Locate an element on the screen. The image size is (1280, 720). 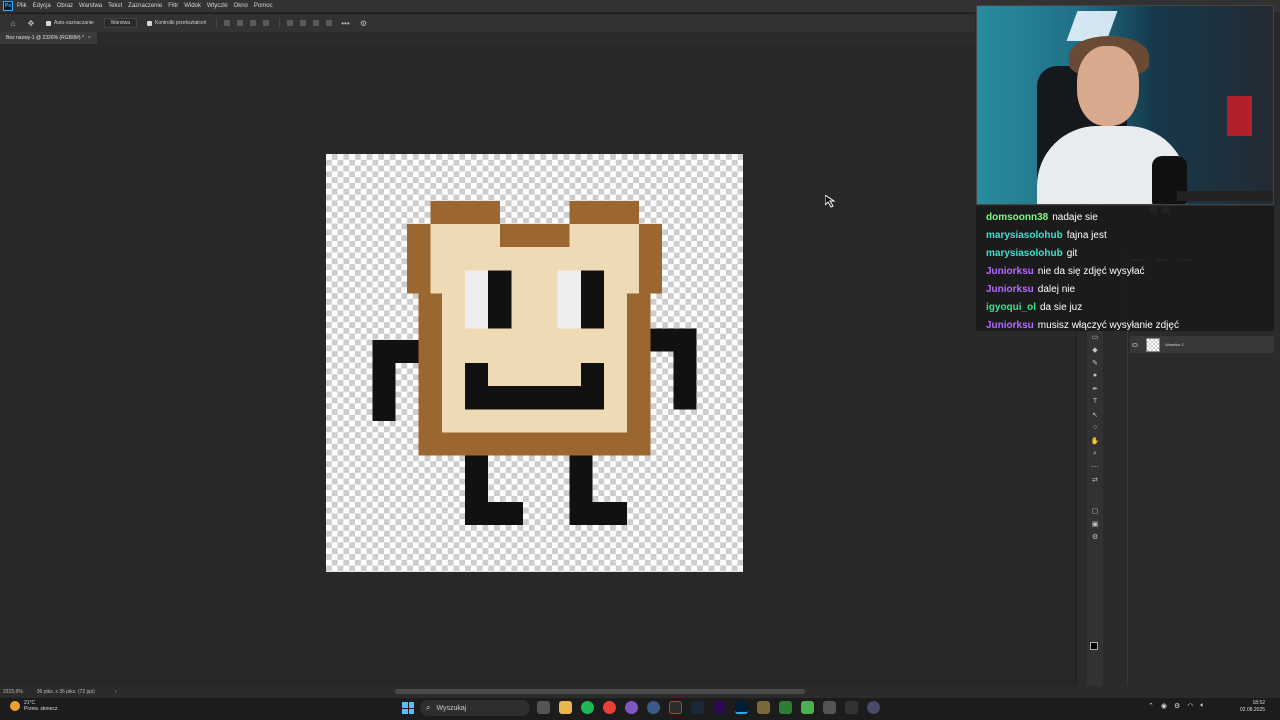
close-icon: × is located at coordinates (89, 38).